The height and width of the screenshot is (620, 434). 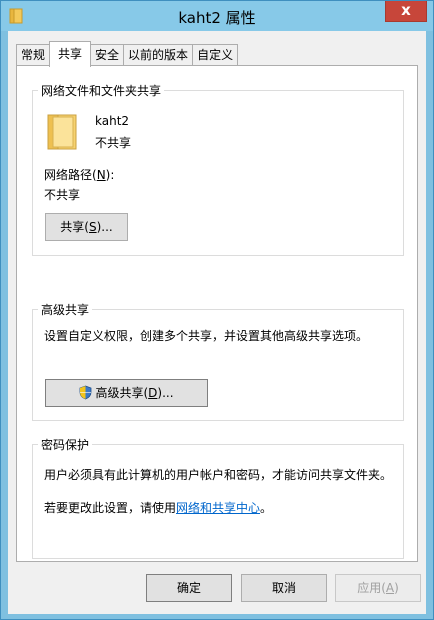 What do you see at coordinates (215, 55) in the screenshot?
I see `tab-customize: 自定义` at bounding box center [215, 55].